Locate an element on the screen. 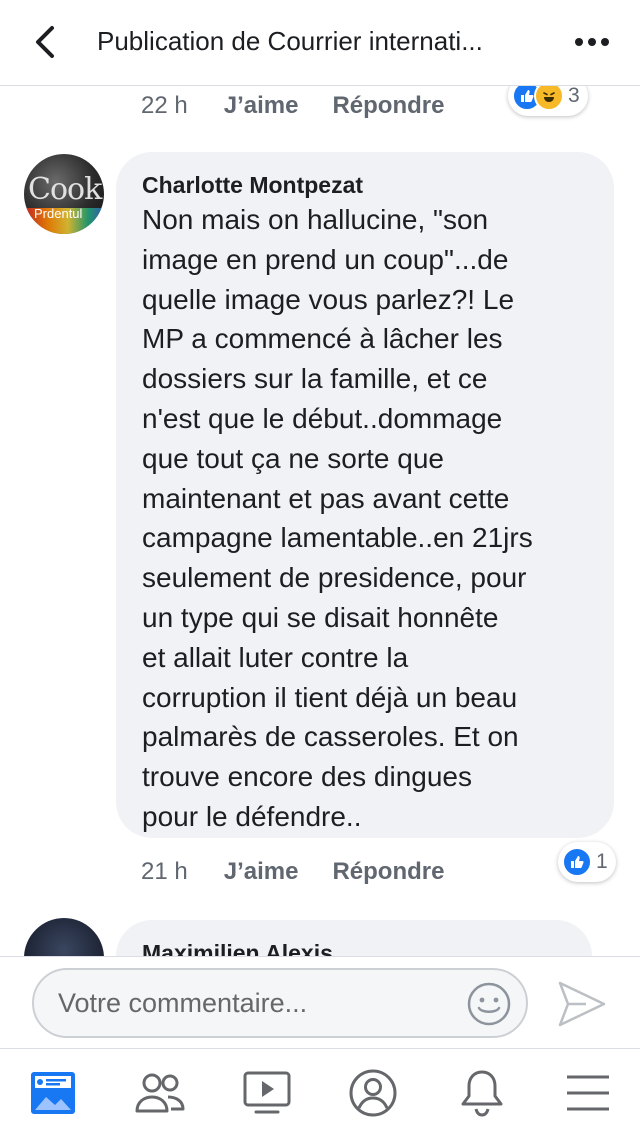  tab-news-feed is located at coordinates (53, 1093).